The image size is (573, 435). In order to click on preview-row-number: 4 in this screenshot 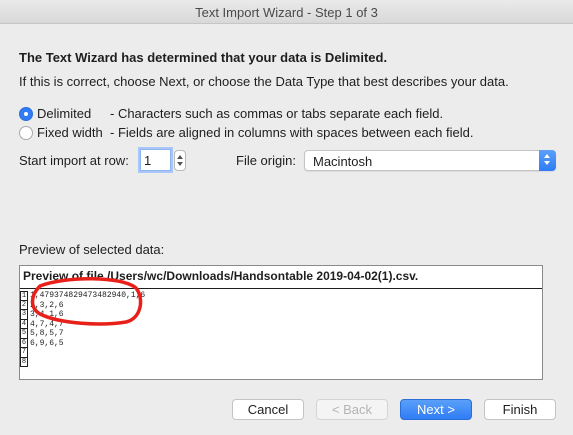, I will do `click(24, 324)`.